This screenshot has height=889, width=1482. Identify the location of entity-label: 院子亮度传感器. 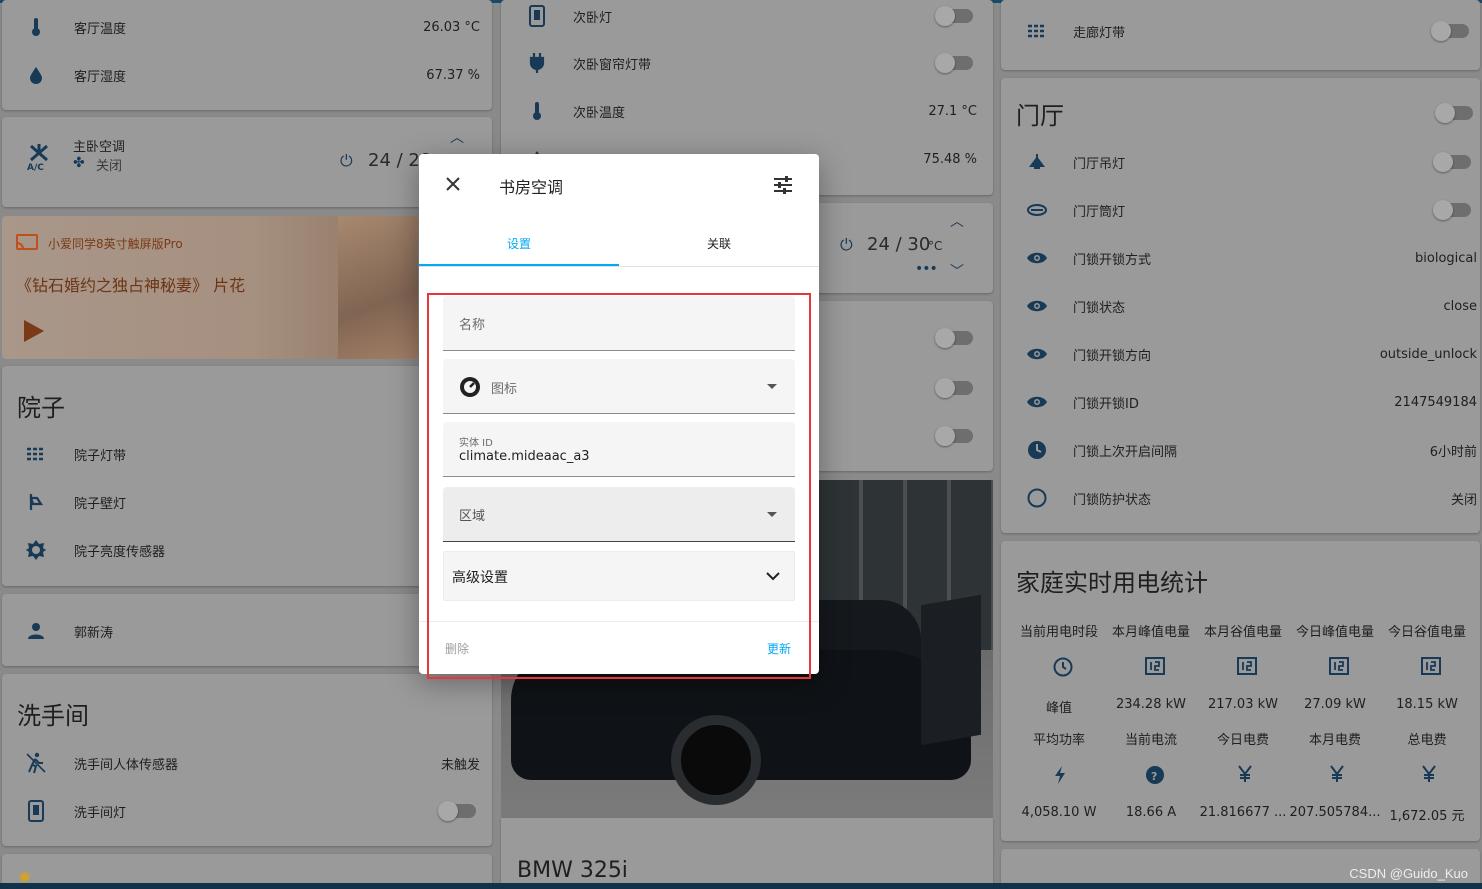
(120, 552).